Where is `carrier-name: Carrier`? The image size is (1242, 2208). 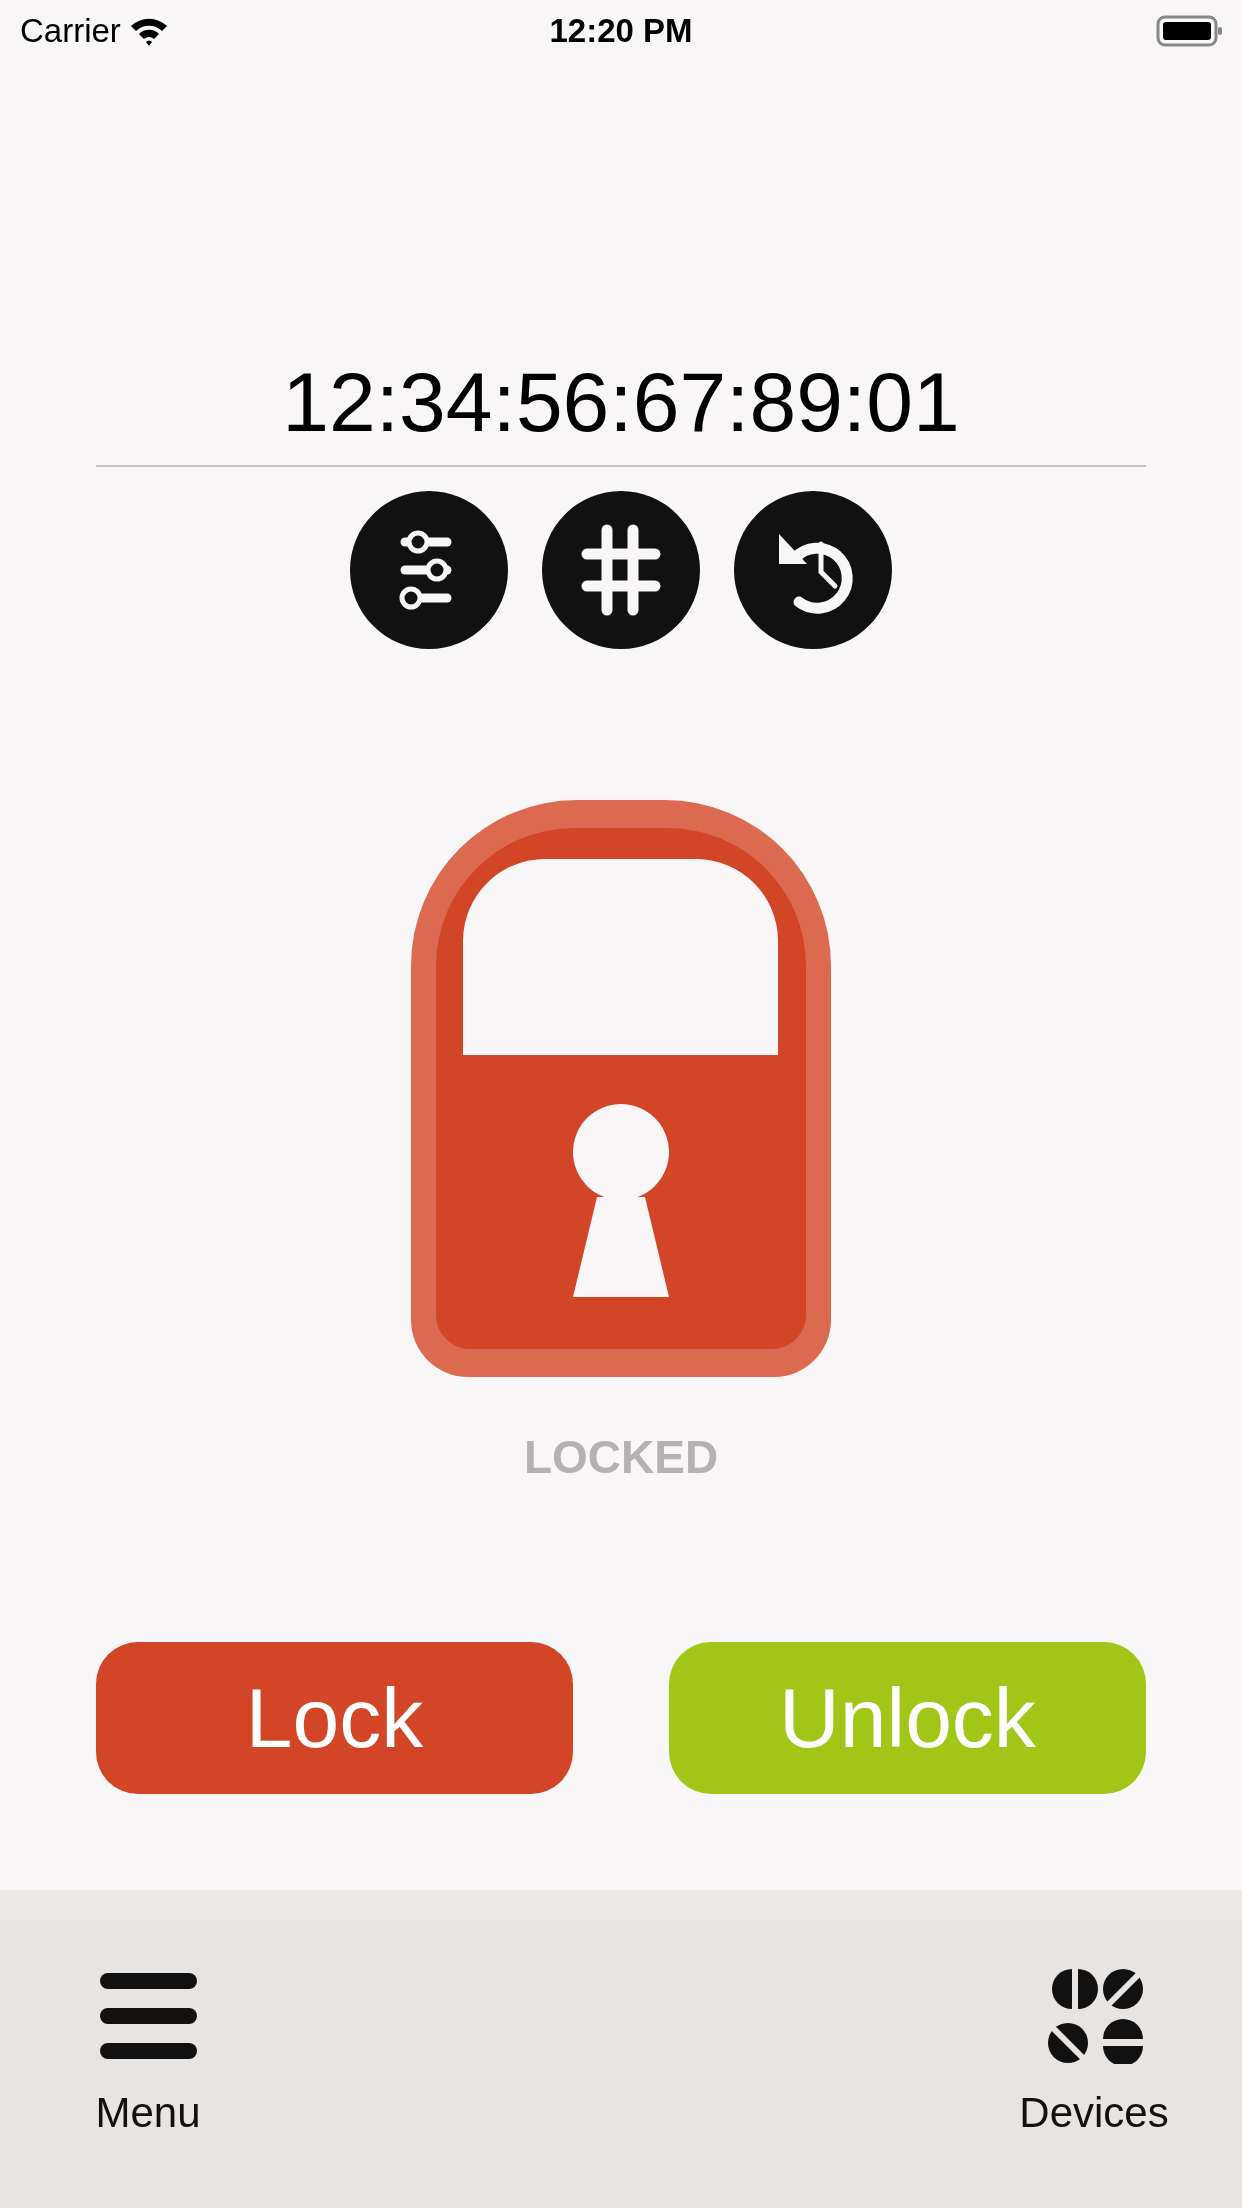
carrier-name: Carrier is located at coordinates (70, 31).